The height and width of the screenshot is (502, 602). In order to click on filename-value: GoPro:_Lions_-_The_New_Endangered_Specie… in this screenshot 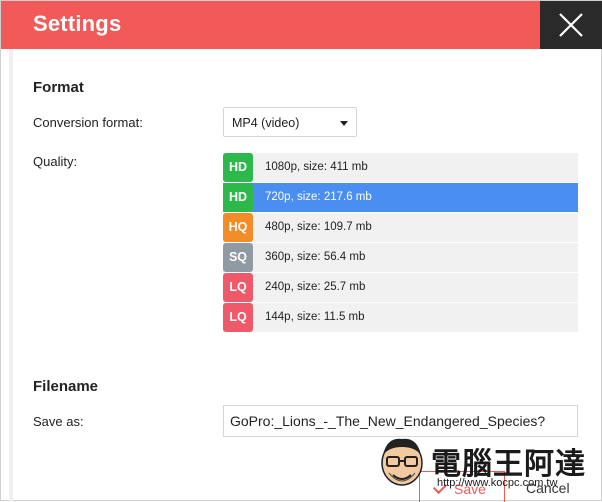, I will do `click(388, 421)`.